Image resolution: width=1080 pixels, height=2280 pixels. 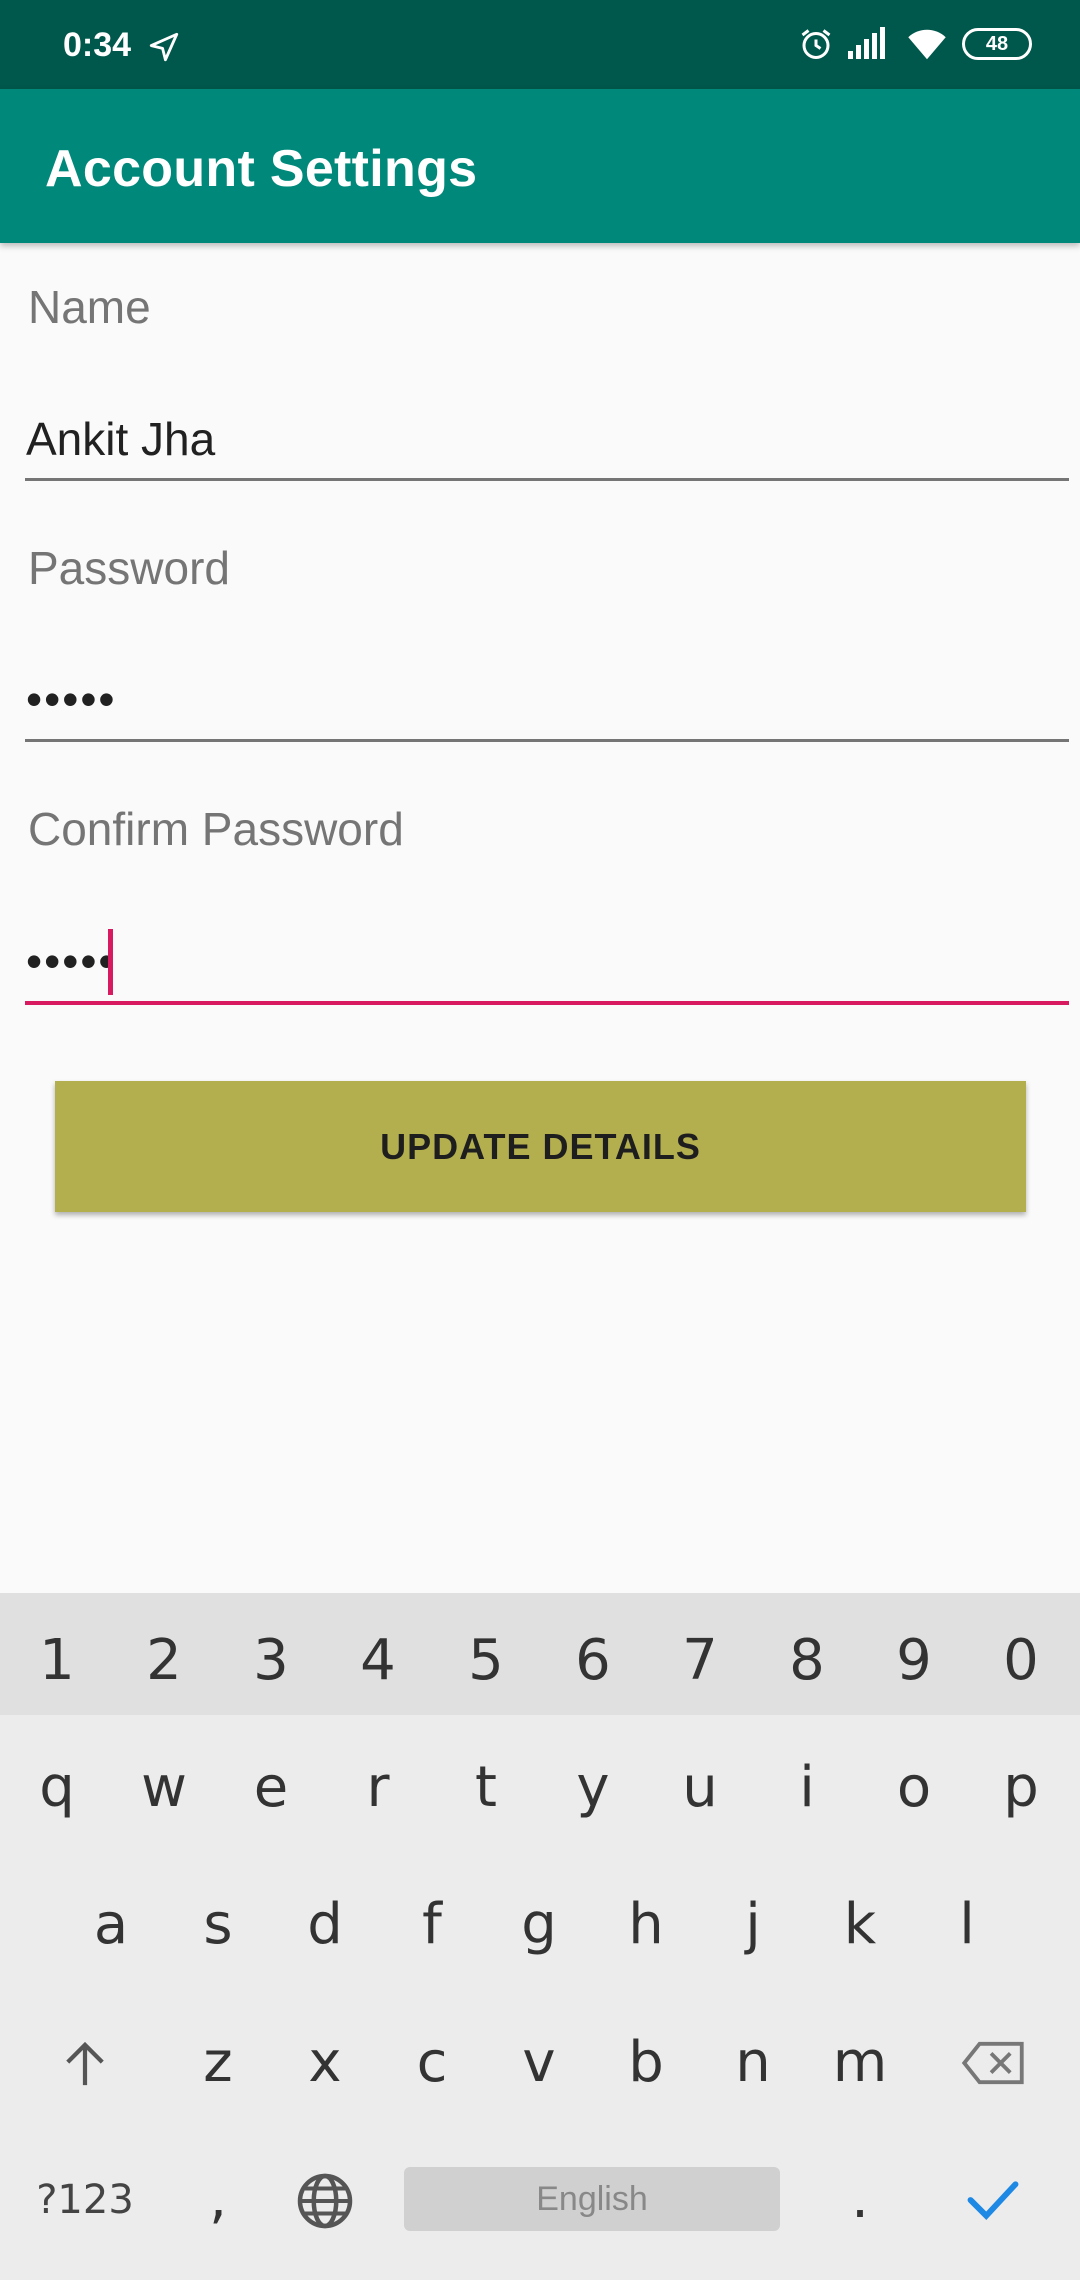 I want to click on key-4: 4, so click(x=378, y=1660).